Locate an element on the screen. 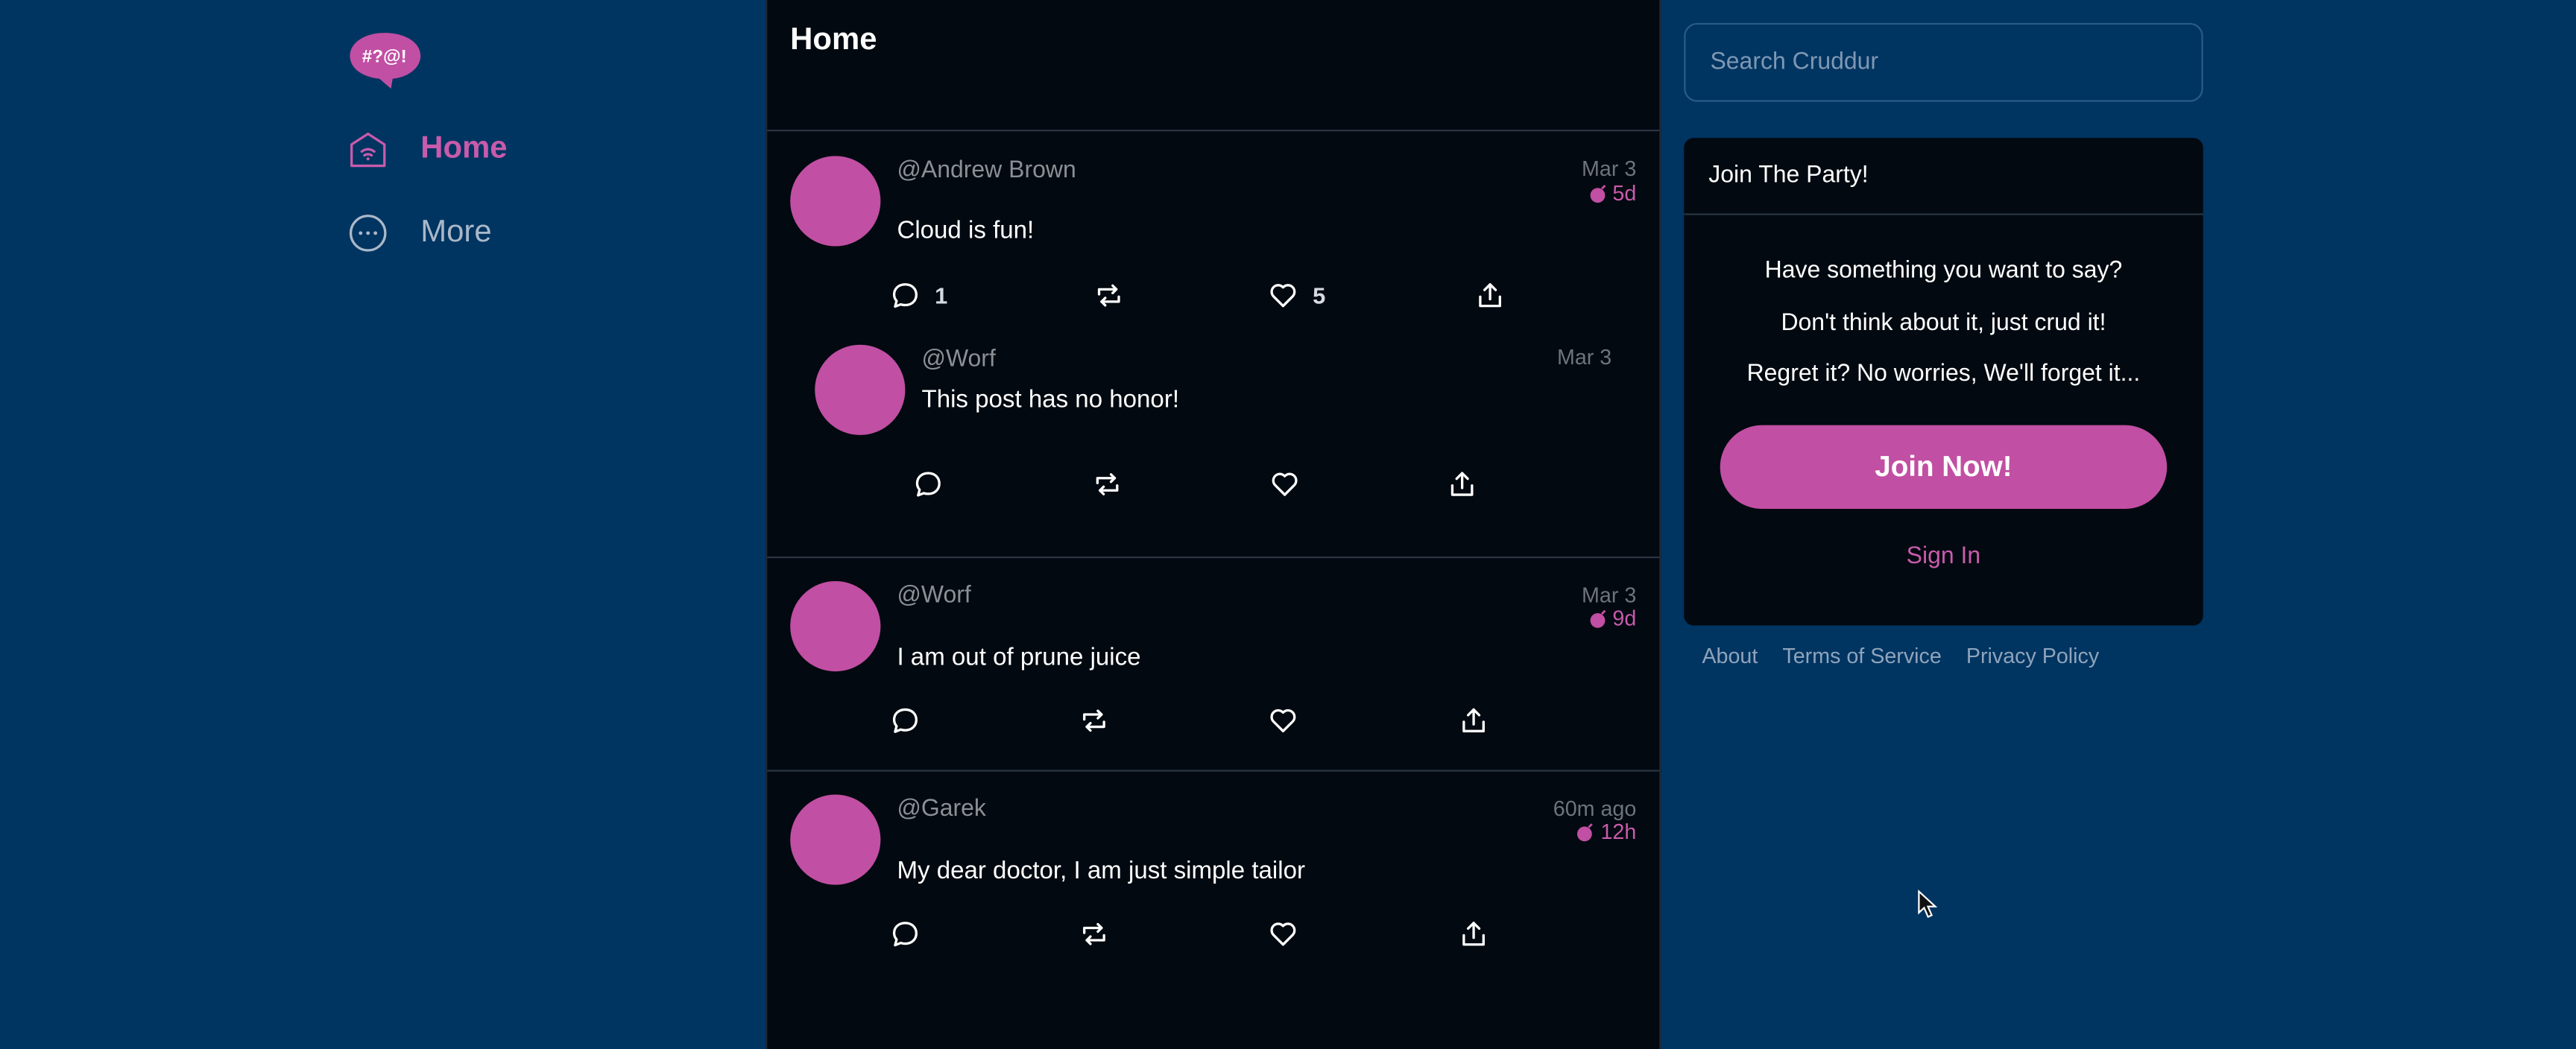 Image resolution: width=2576 pixels, height=1049 pixels. post-expiry: 9d is located at coordinates (1612, 618).